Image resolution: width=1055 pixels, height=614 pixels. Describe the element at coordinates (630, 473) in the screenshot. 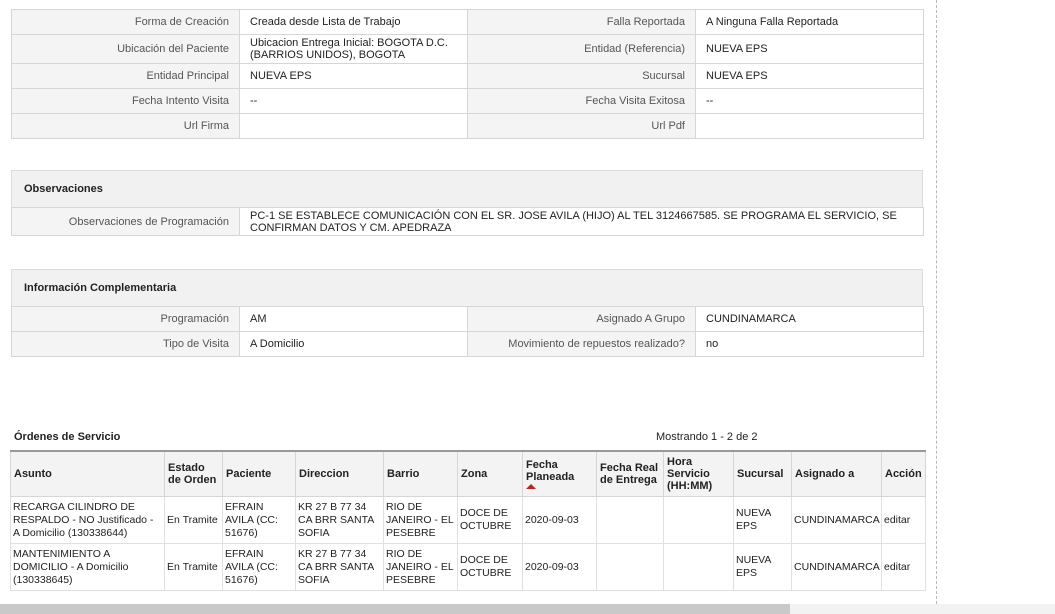

I see `col-fecha-real: Fecha Real de Entrega` at that location.